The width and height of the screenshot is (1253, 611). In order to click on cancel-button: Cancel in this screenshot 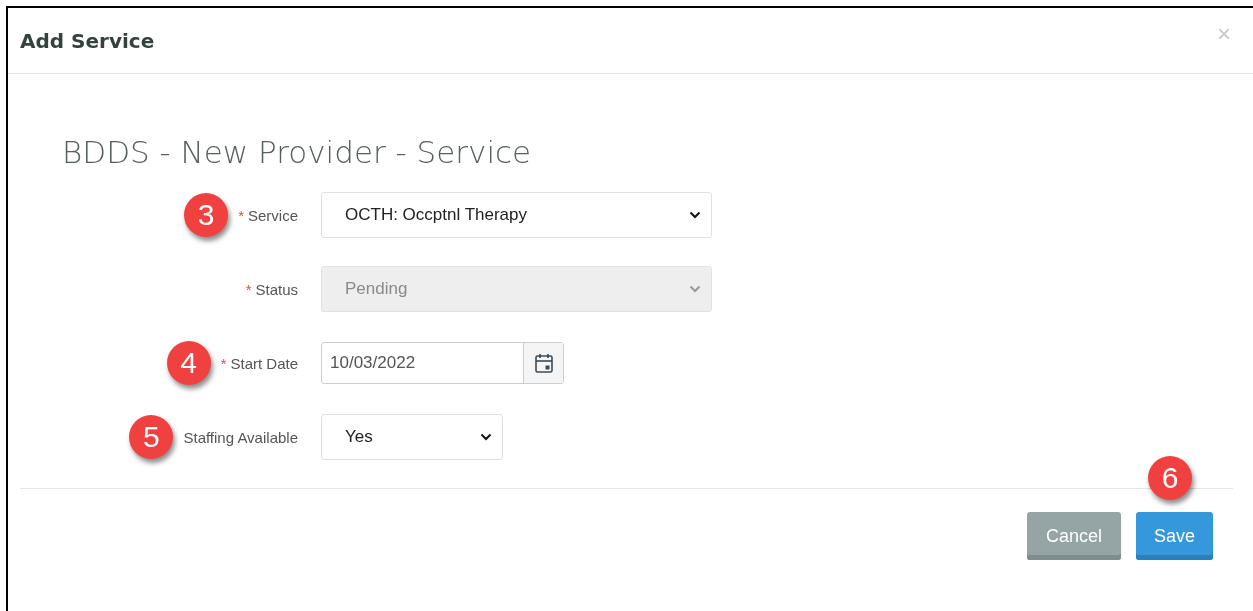, I will do `click(1074, 536)`.